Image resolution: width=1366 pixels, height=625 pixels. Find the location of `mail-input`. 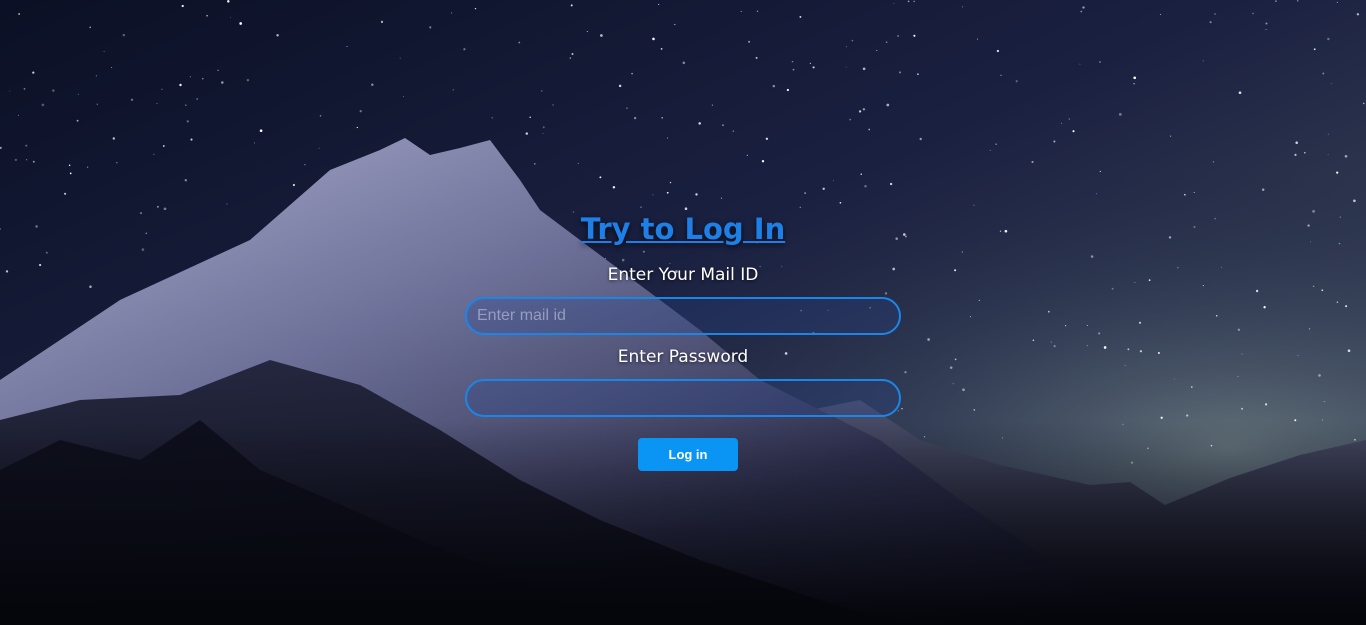

mail-input is located at coordinates (683, 316).